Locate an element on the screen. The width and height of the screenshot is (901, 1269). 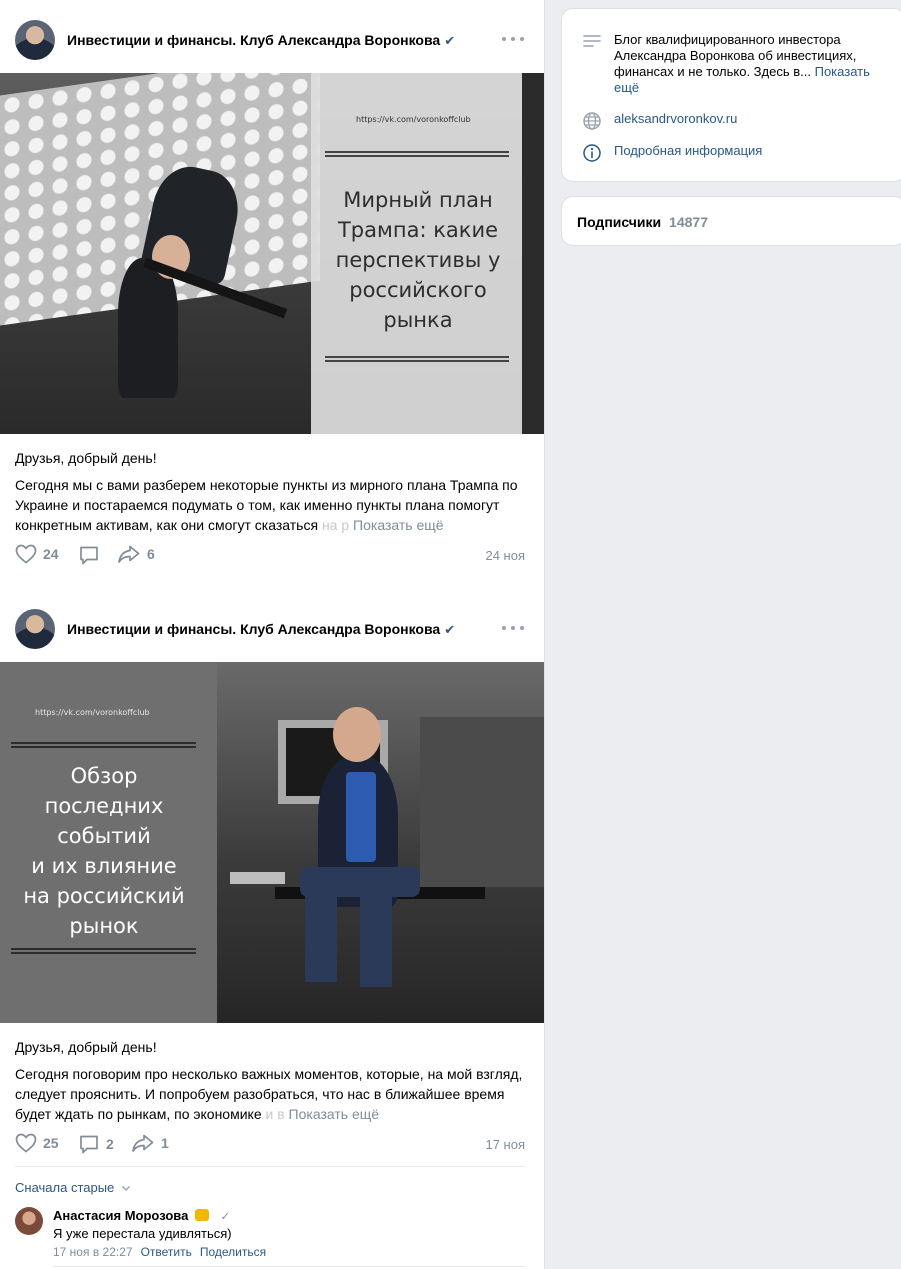
share-count: 1 is located at coordinates (165, 1143).